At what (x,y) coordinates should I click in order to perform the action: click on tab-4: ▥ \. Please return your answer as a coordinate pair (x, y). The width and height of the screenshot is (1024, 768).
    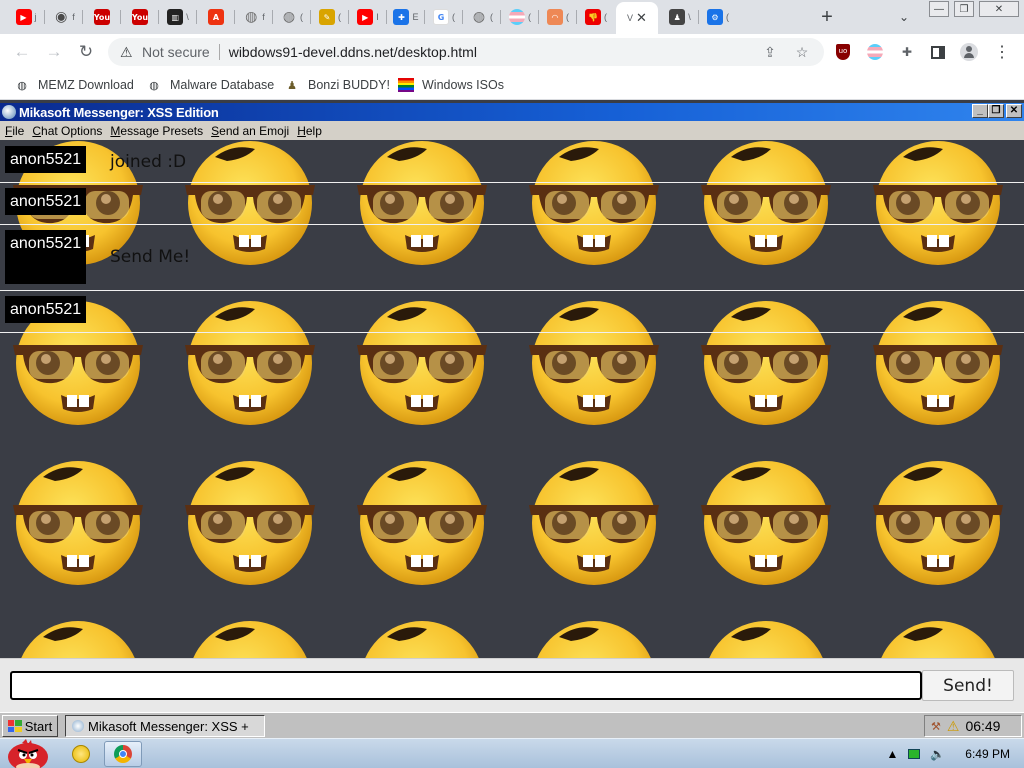
    Looking at the image, I should click on (178, 17).